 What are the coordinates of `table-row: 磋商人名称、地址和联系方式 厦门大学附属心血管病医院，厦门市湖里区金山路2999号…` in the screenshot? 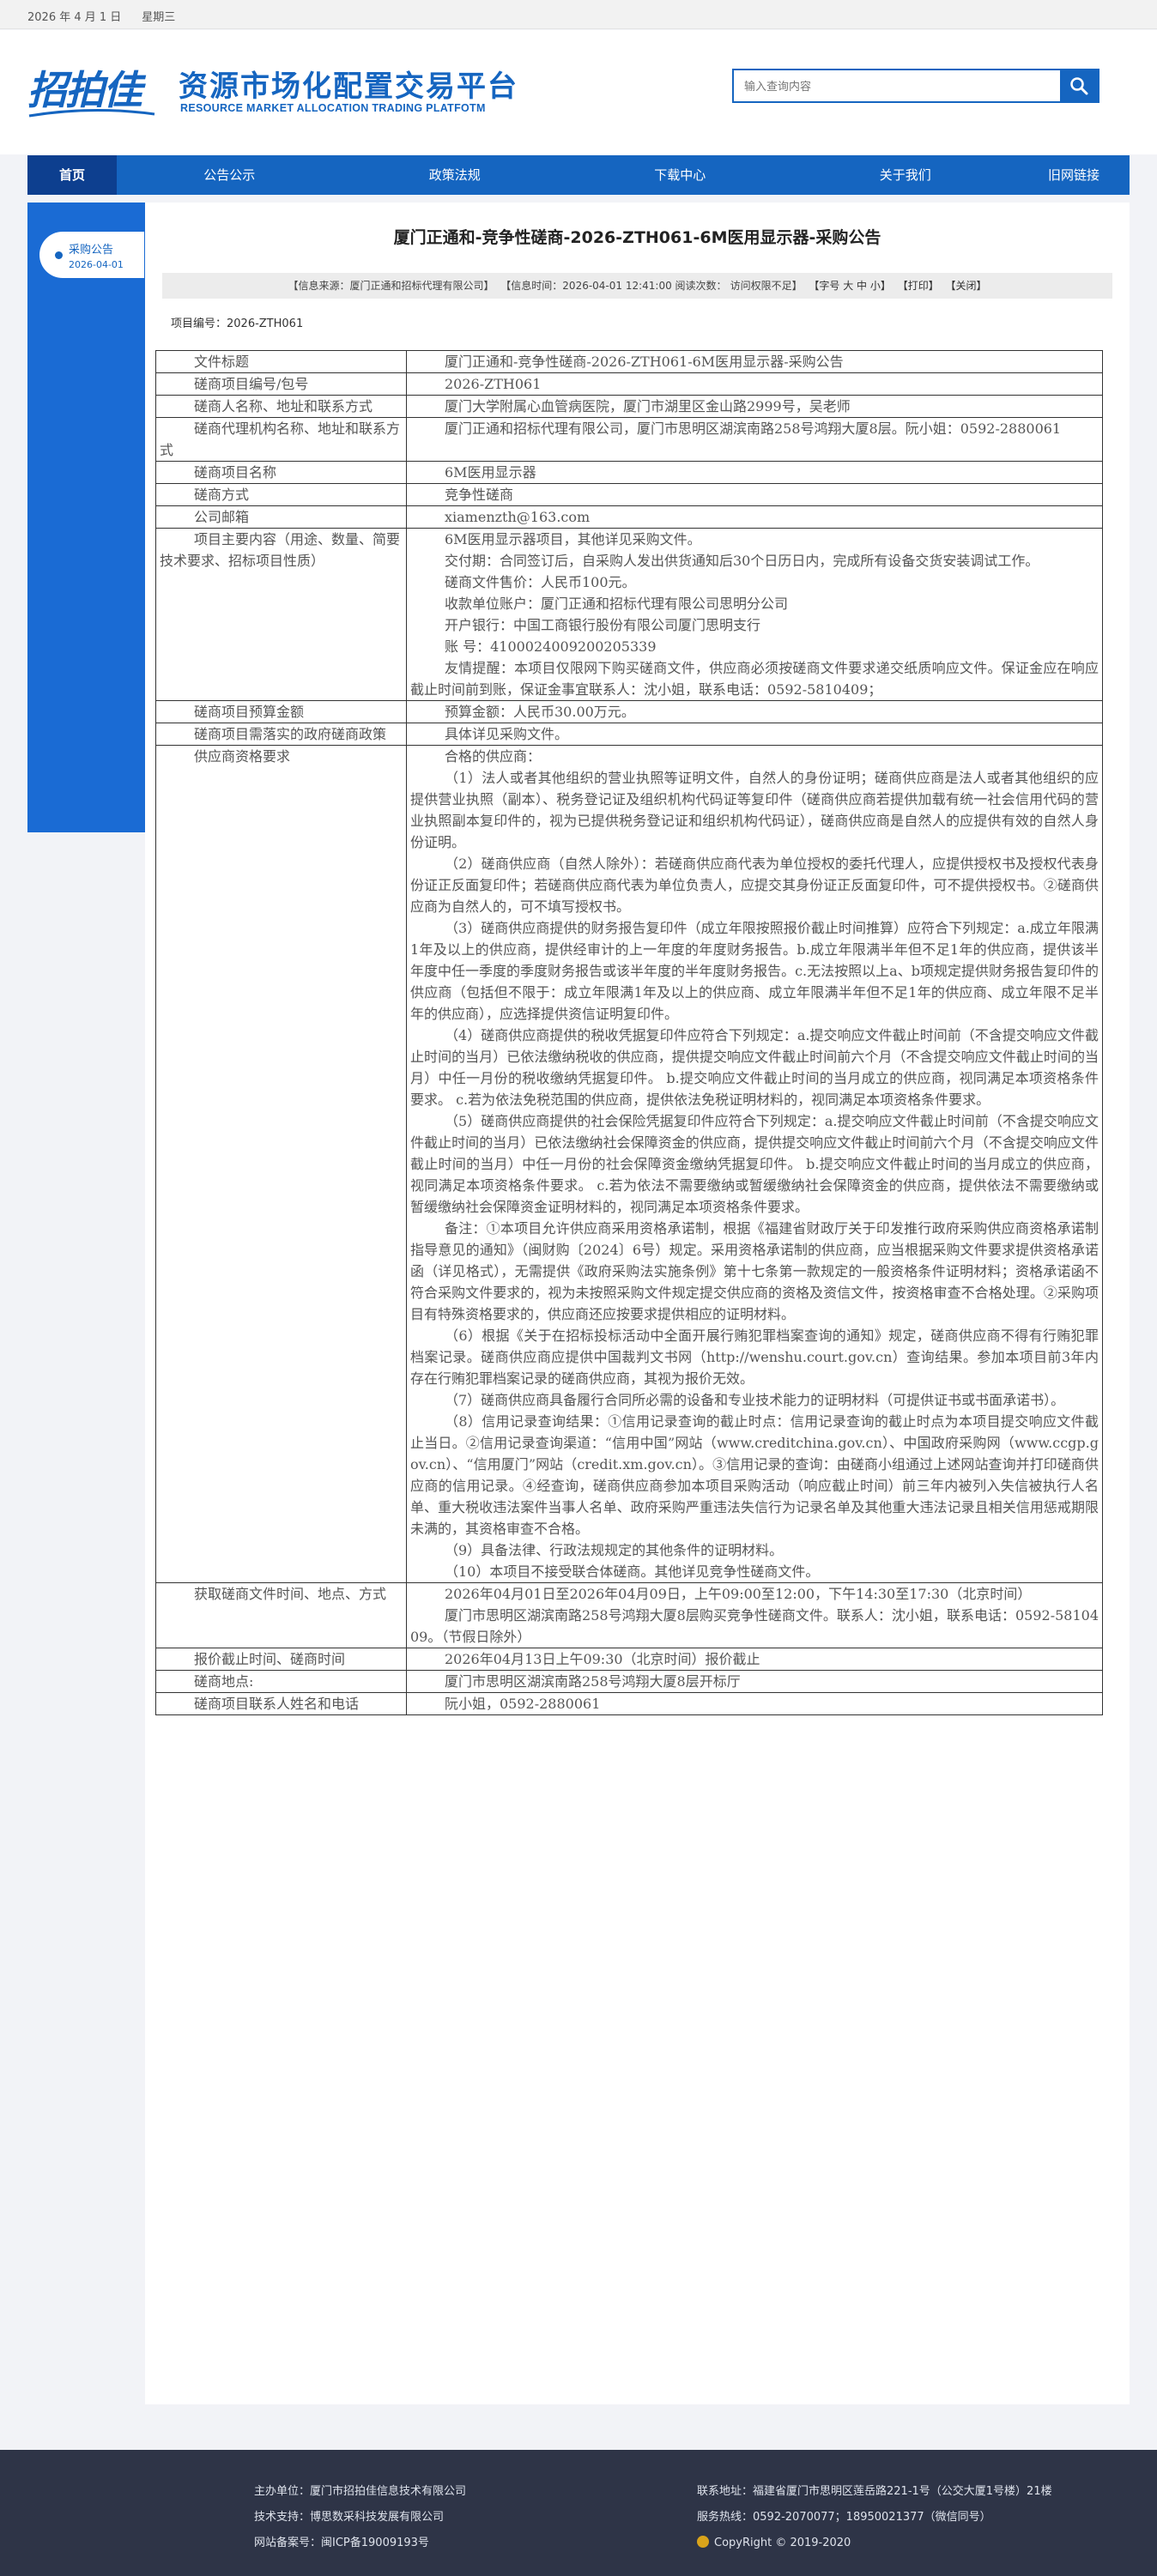 It's located at (629, 406).